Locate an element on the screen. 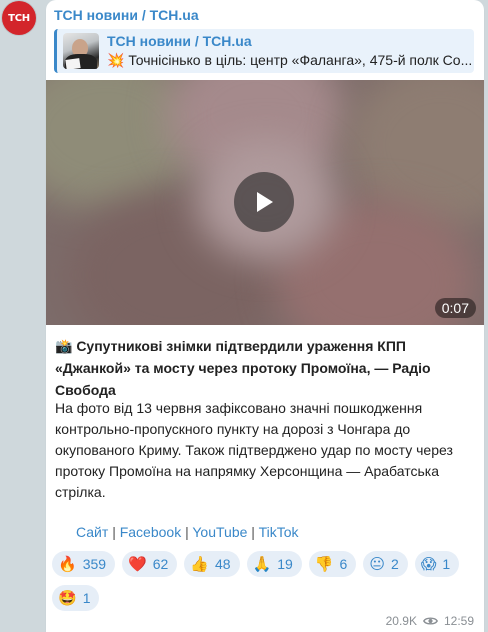 The width and height of the screenshot is (488, 632). thumbs-down-icon: 👎 is located at coordinates (324, 563).